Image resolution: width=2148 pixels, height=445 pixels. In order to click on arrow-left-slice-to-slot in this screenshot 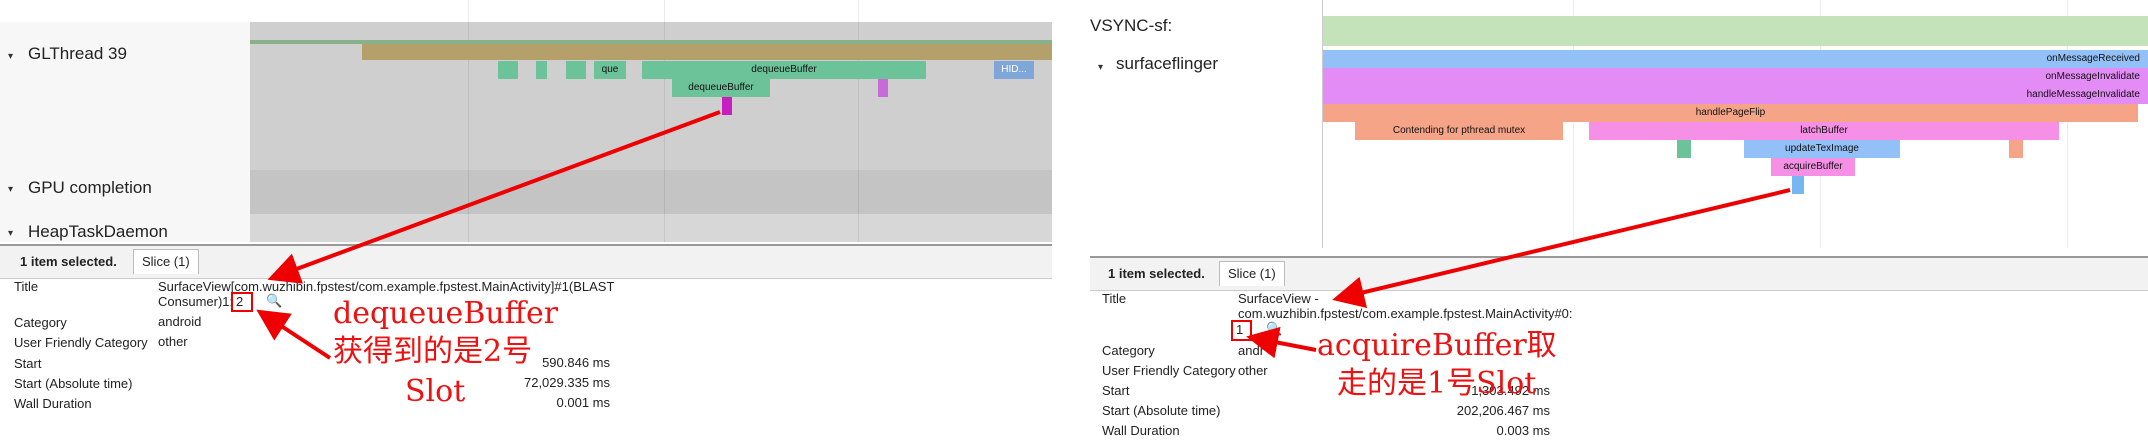, I will do `click(494, 197)`.